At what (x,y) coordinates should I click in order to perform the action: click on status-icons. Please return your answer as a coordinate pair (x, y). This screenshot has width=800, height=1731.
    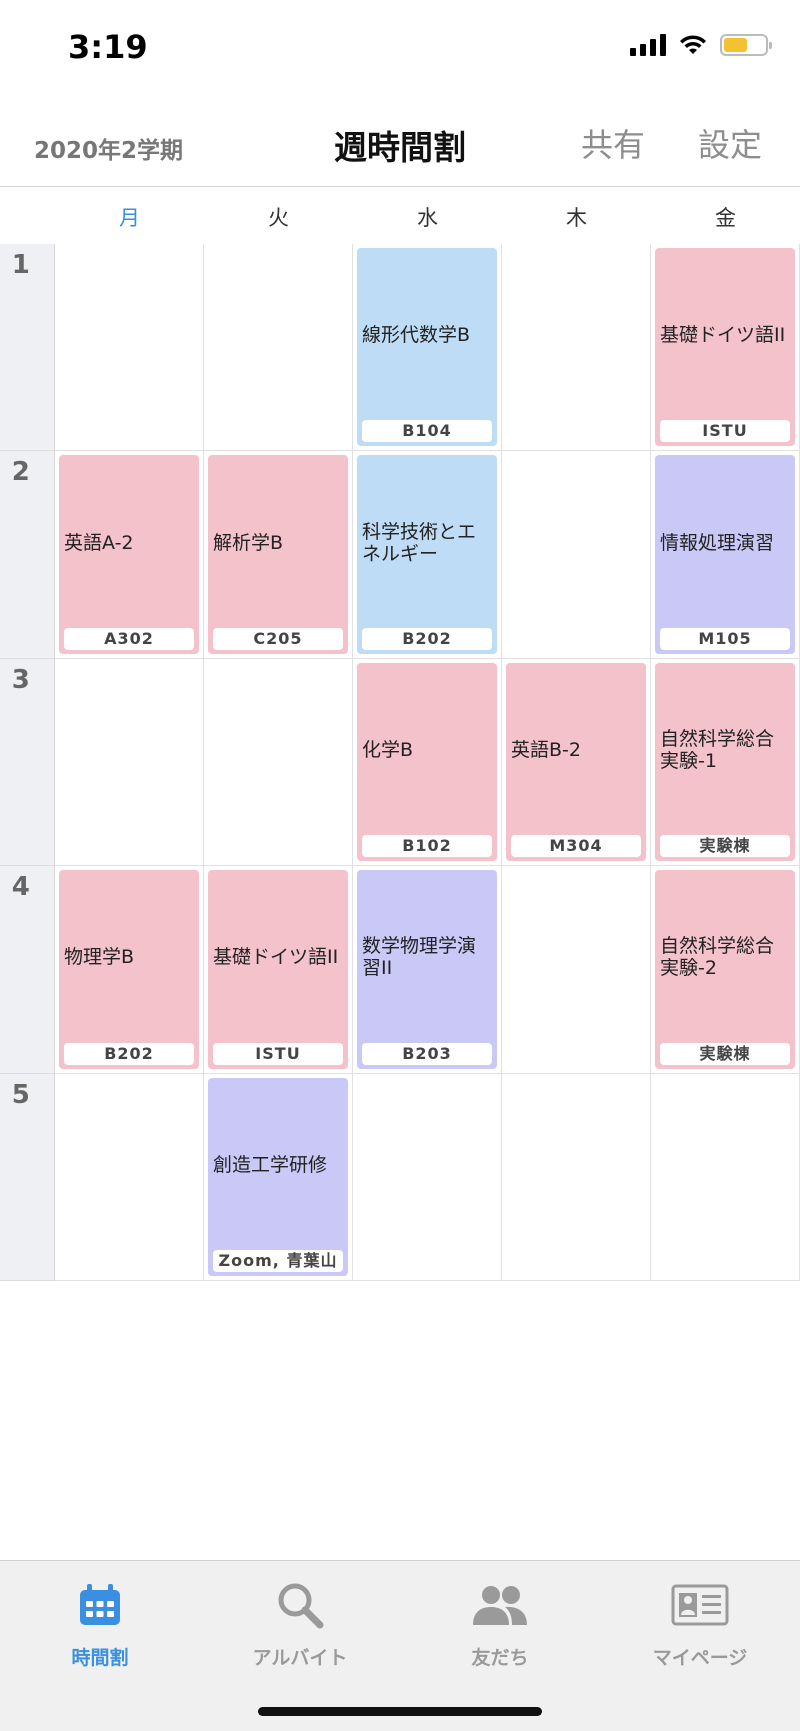
    Looking at the image, I should click on (701, 45).